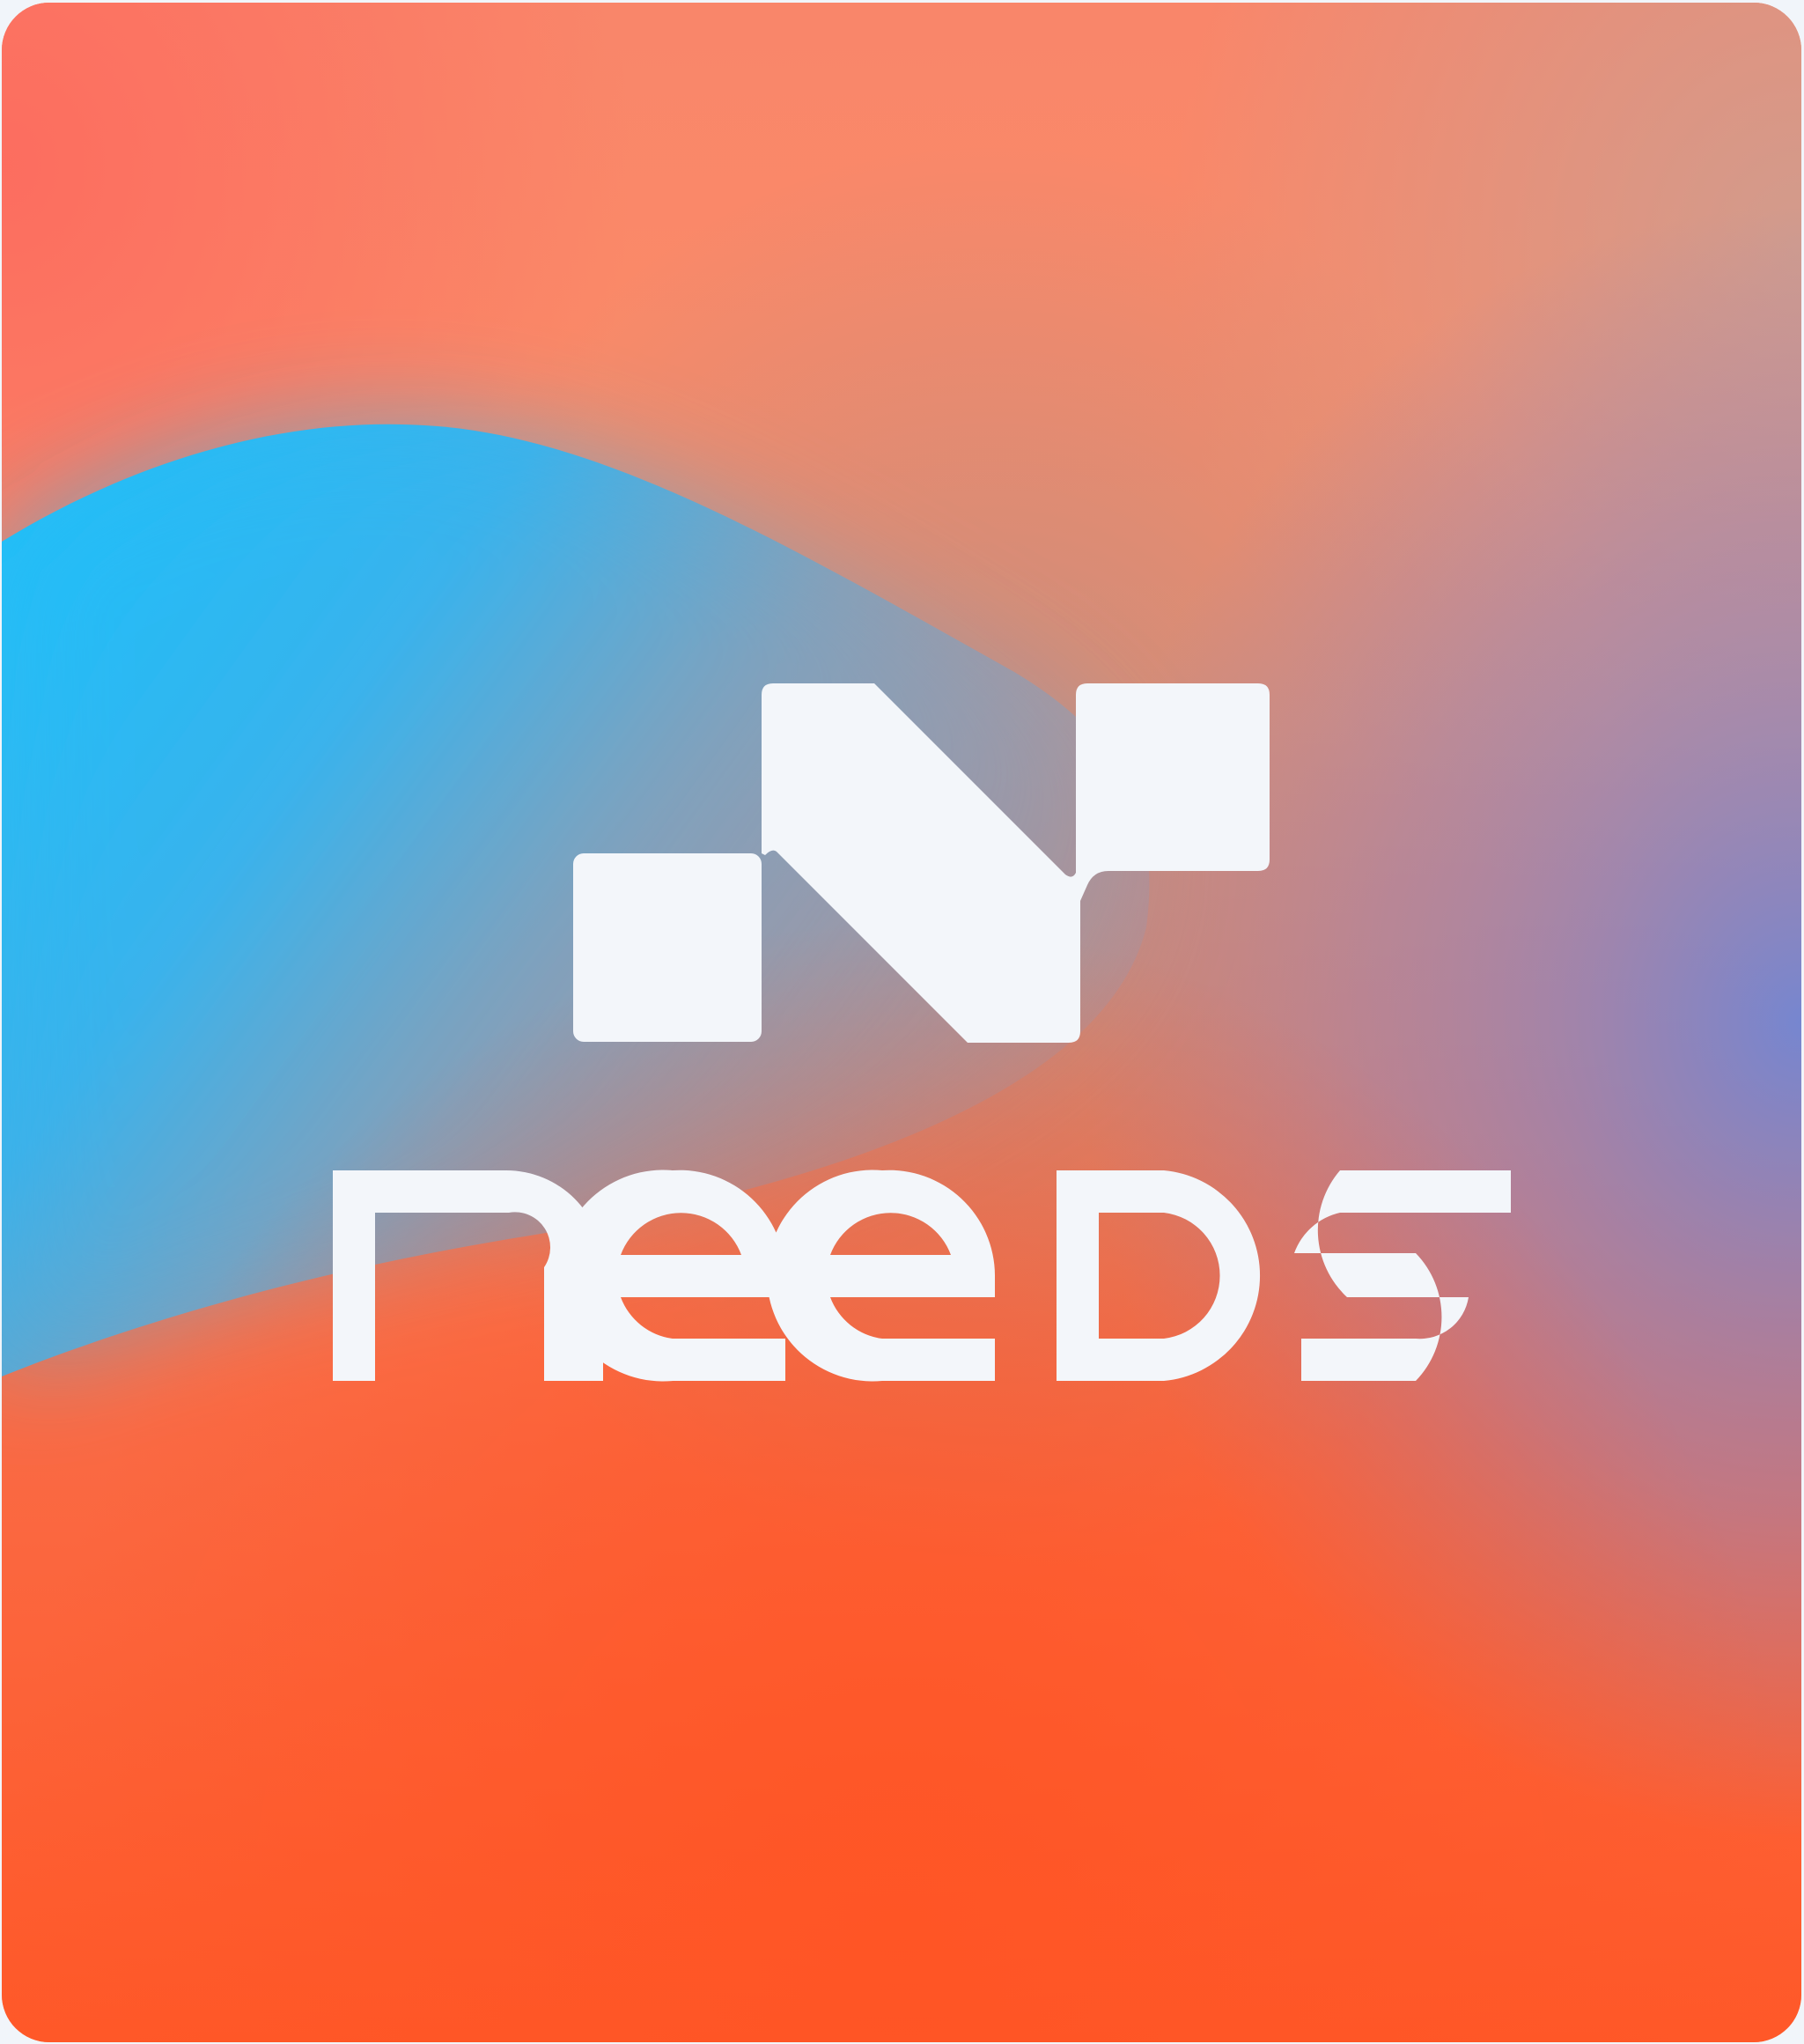  I want to click on n-monogram-icon, so click(921, 863).